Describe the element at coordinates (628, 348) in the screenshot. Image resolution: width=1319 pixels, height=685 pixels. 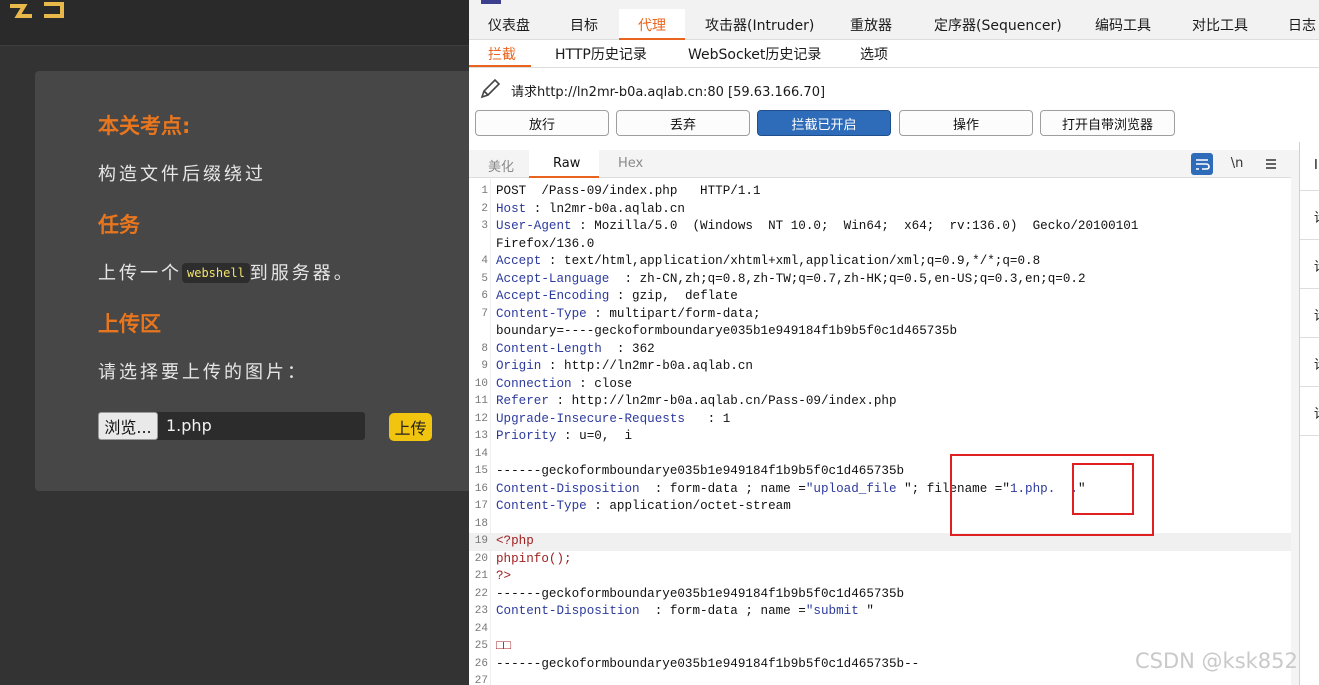
I see `line-token: : 362` at that location.